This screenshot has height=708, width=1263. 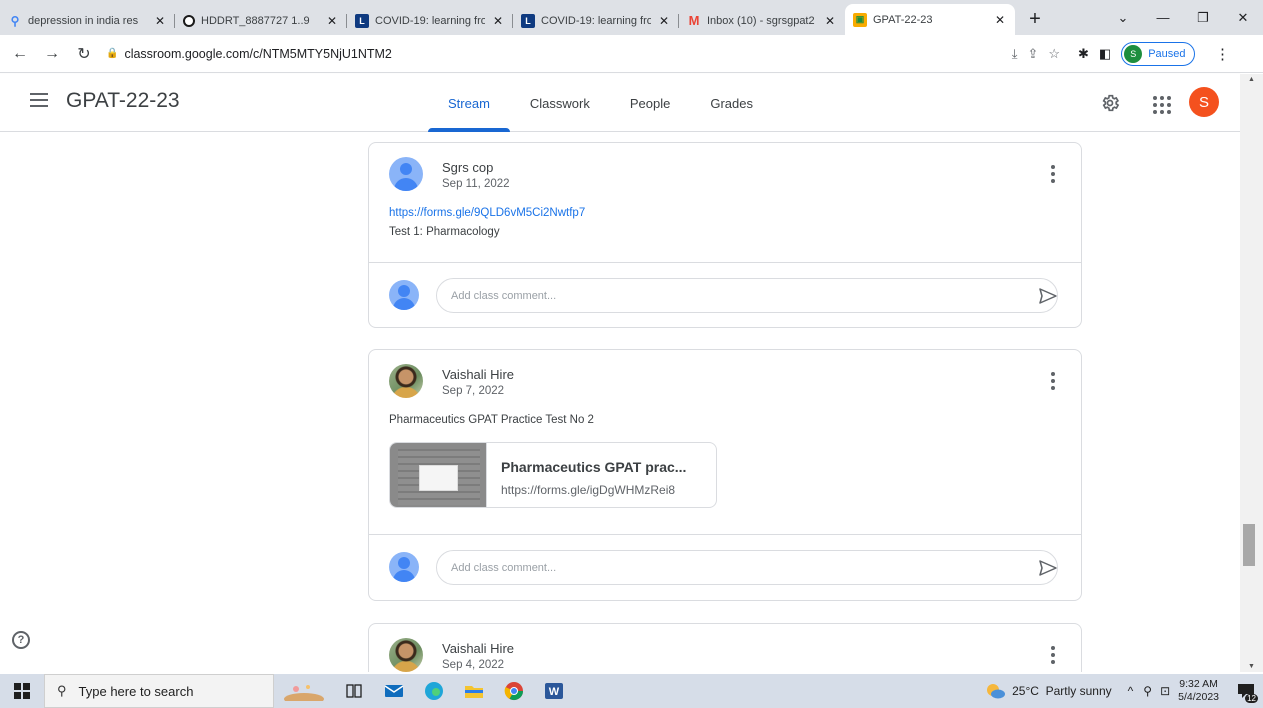 I want to click on tab-title: GPAT-22-23, so click(x=903, y=19).